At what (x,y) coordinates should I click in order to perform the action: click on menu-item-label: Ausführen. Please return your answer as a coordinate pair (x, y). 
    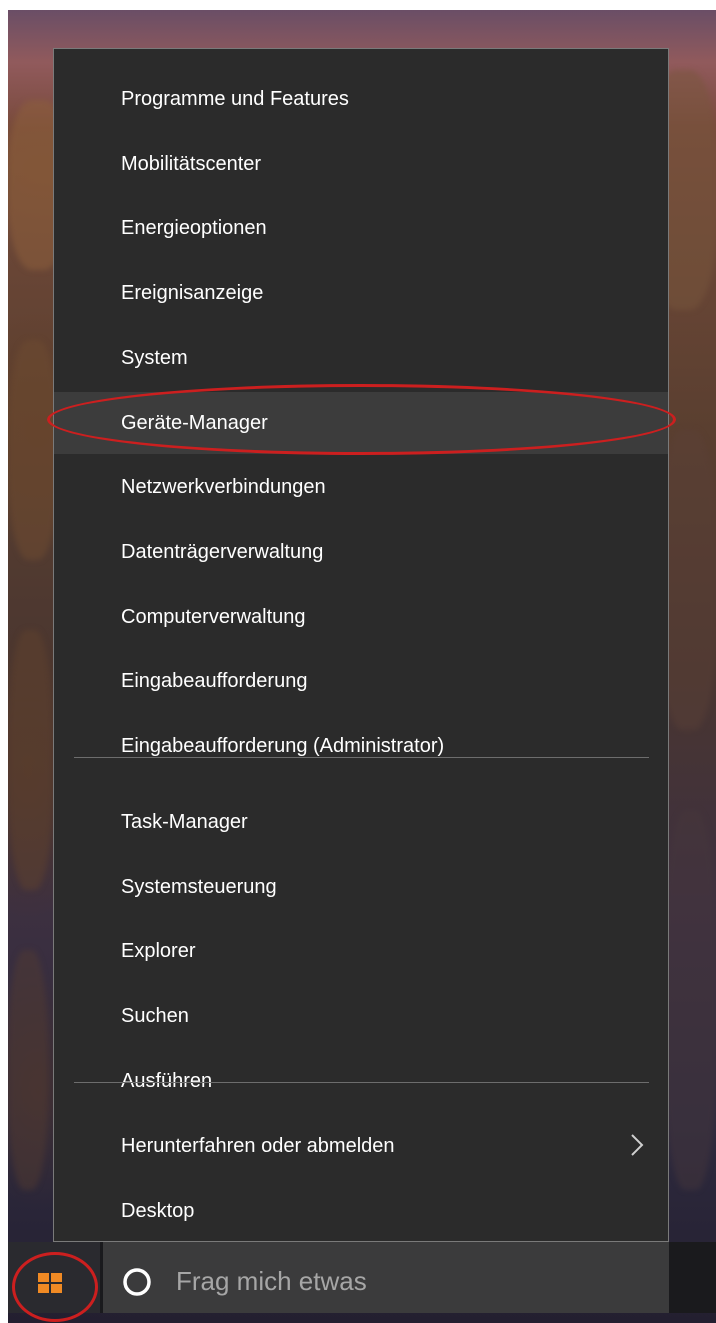
    Looking at the image, I should click on (167, 1081).